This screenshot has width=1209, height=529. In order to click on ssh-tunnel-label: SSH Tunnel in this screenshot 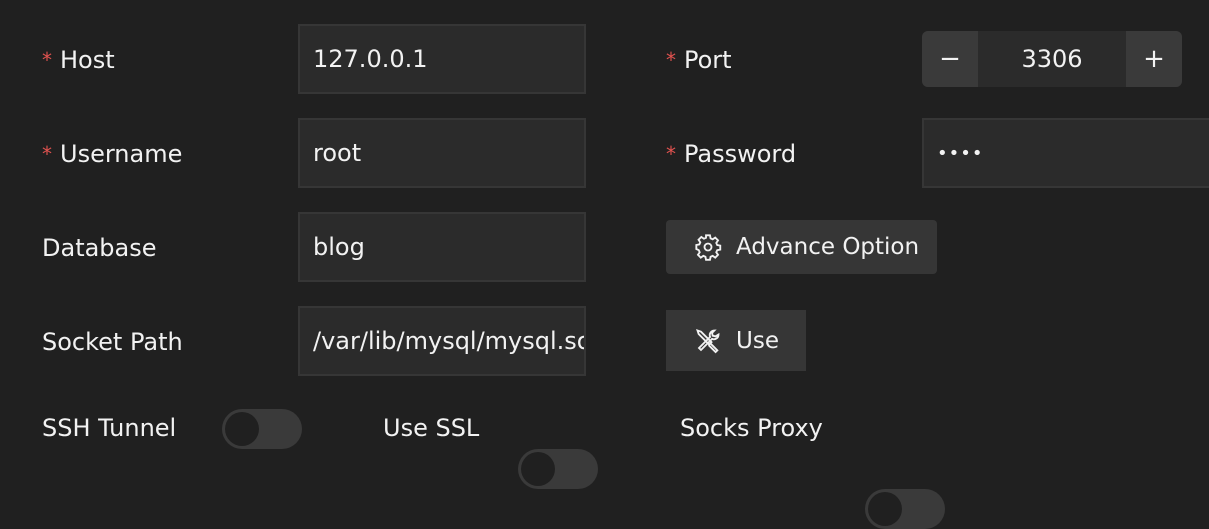, I will do `click(109, 428)`.